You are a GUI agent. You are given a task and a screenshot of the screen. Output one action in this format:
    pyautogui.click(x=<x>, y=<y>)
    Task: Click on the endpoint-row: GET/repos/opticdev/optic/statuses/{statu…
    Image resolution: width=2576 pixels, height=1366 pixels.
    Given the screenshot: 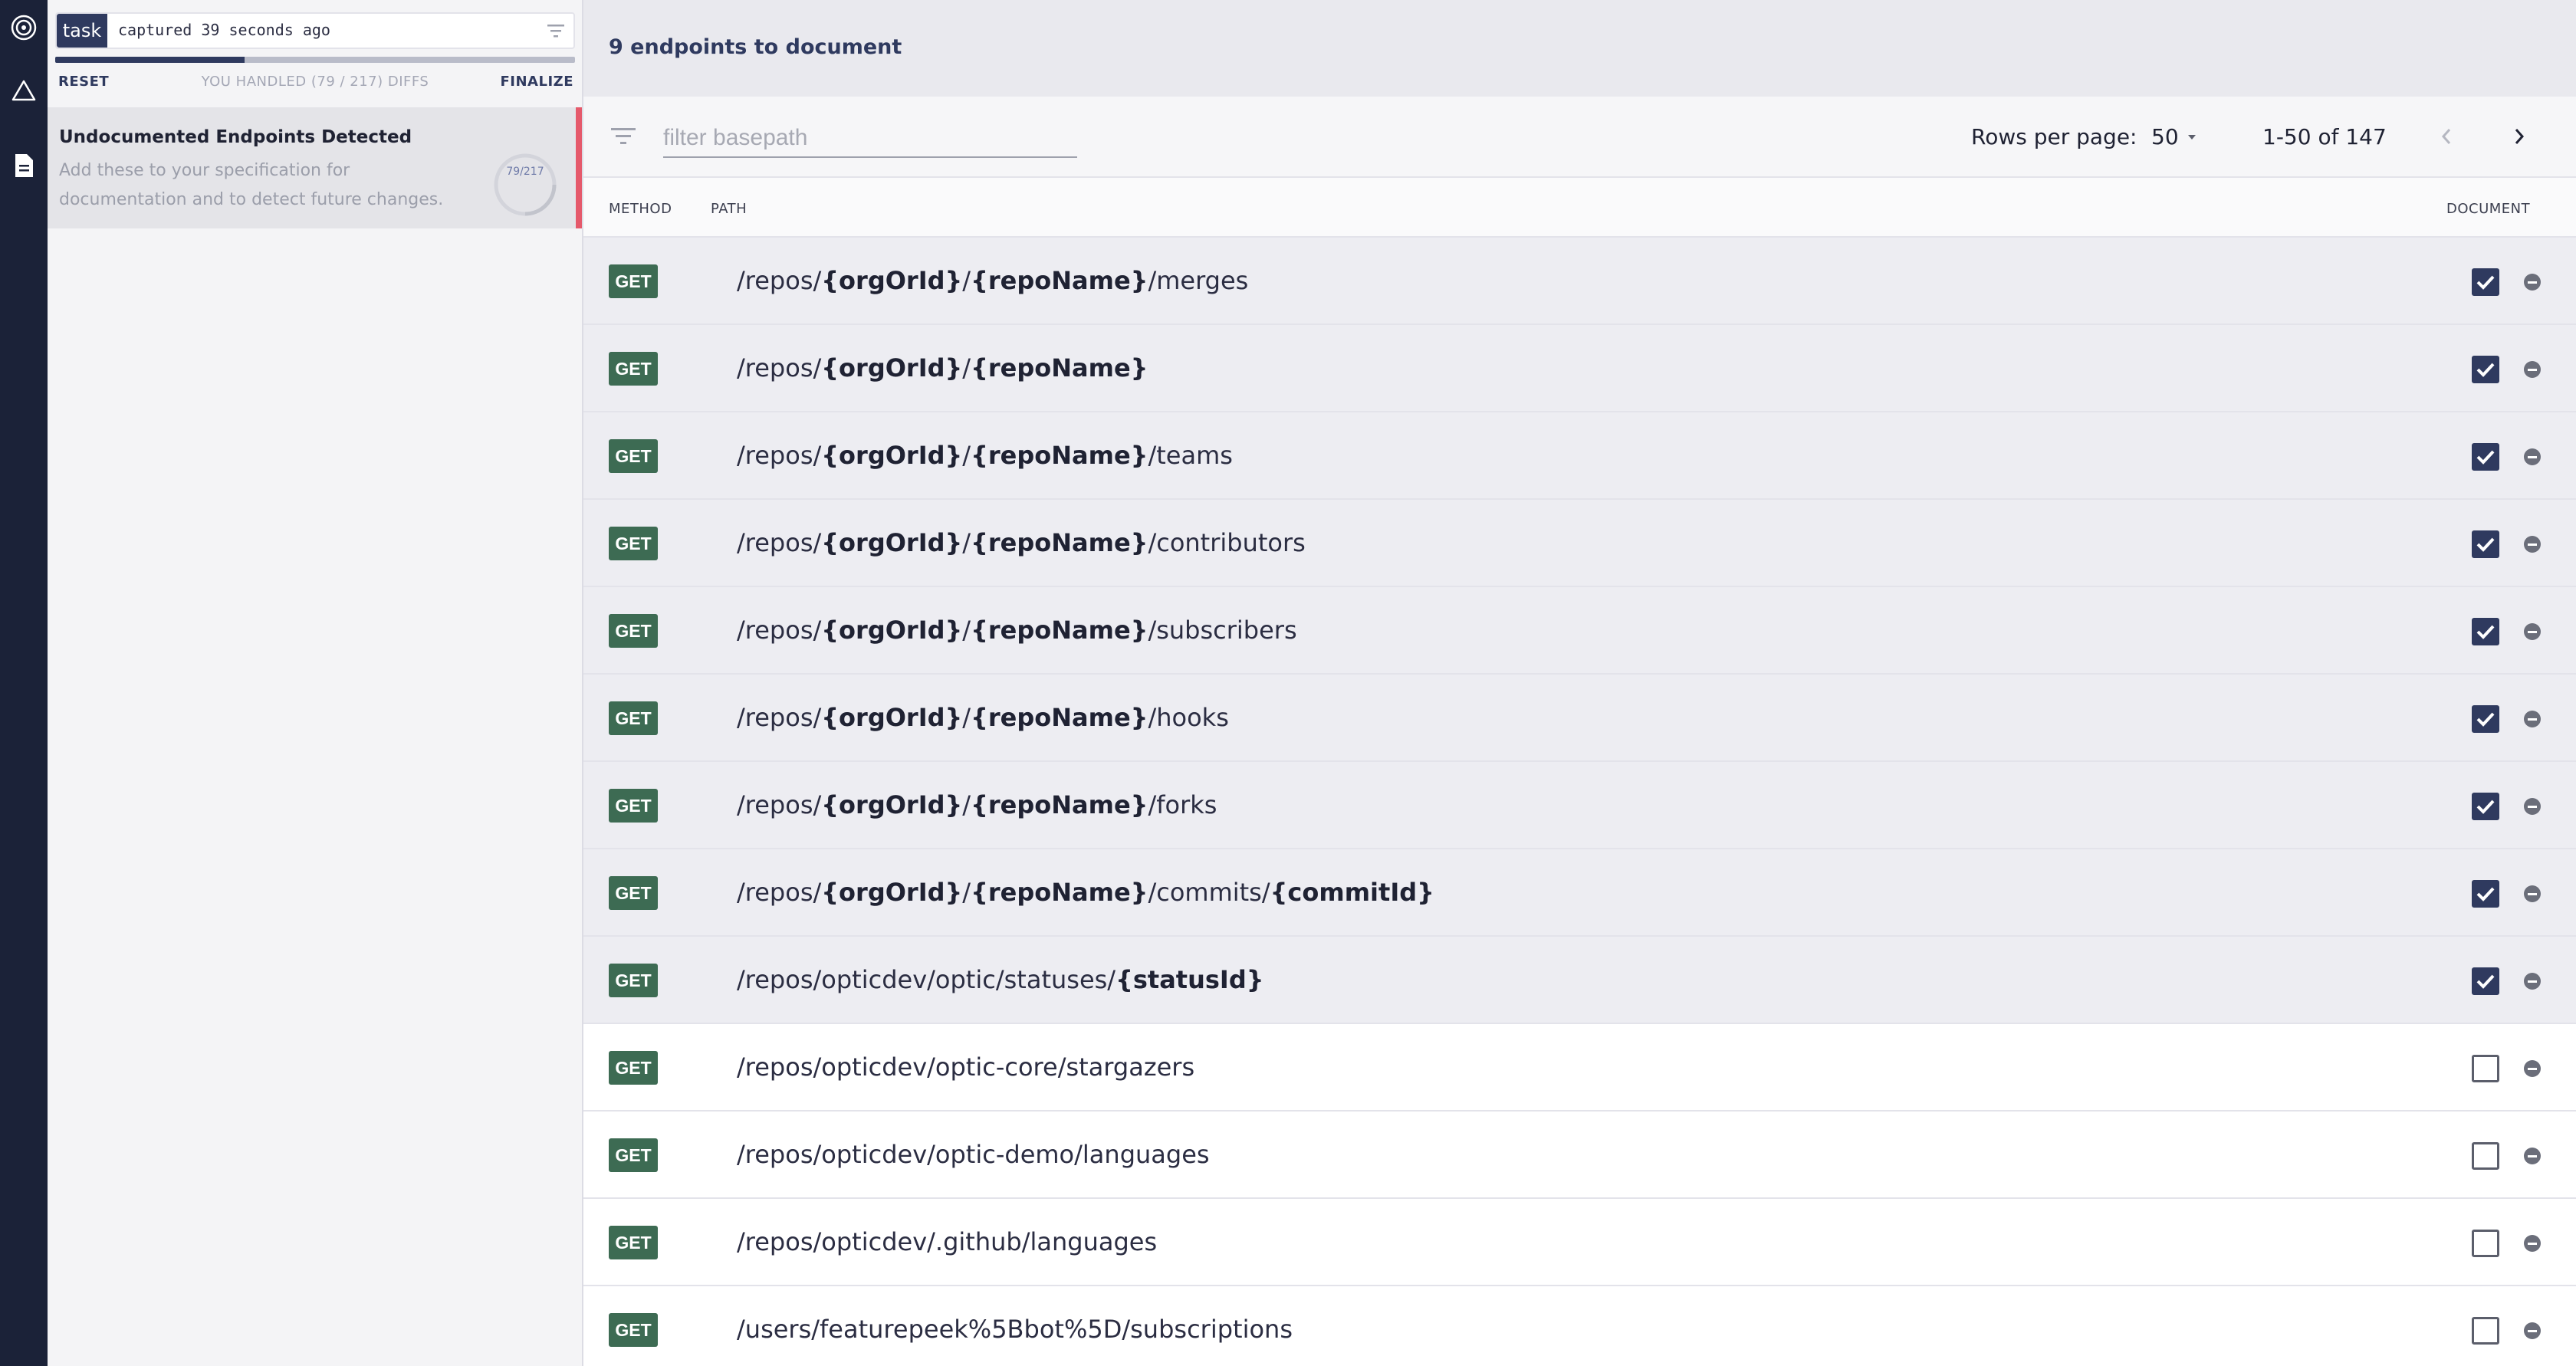 What is the action you would take?
    pyautogui.click(x=1580, y=980)
    